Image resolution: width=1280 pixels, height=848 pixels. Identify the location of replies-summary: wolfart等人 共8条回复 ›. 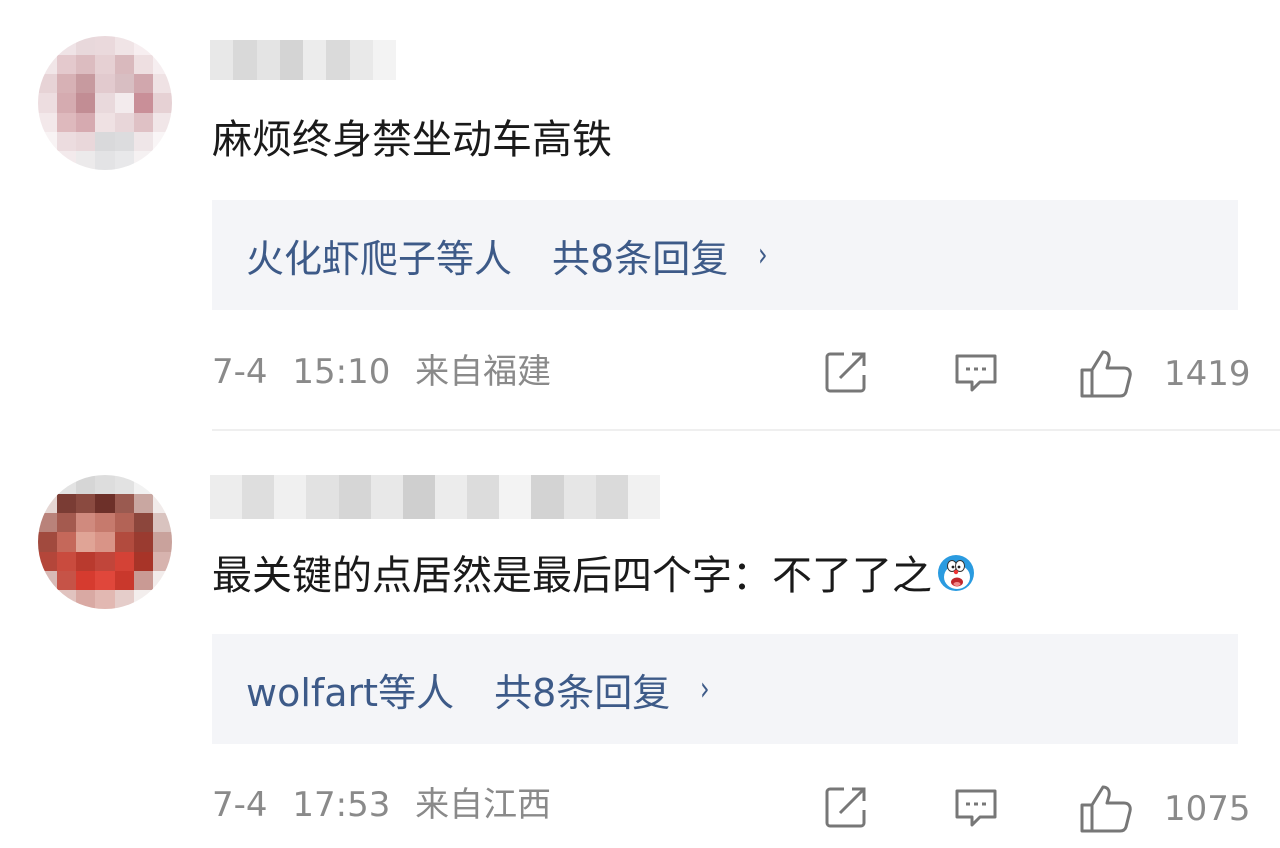
(725, 689).